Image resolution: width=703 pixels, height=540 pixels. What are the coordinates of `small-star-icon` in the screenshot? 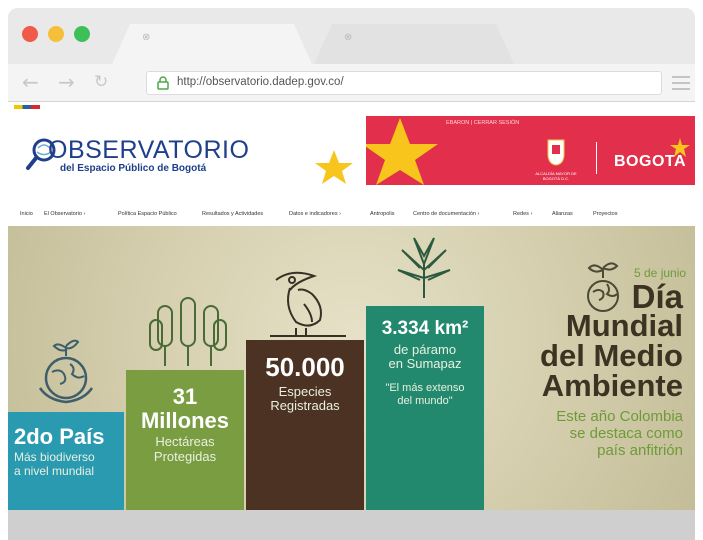 It's located at (680, 147).